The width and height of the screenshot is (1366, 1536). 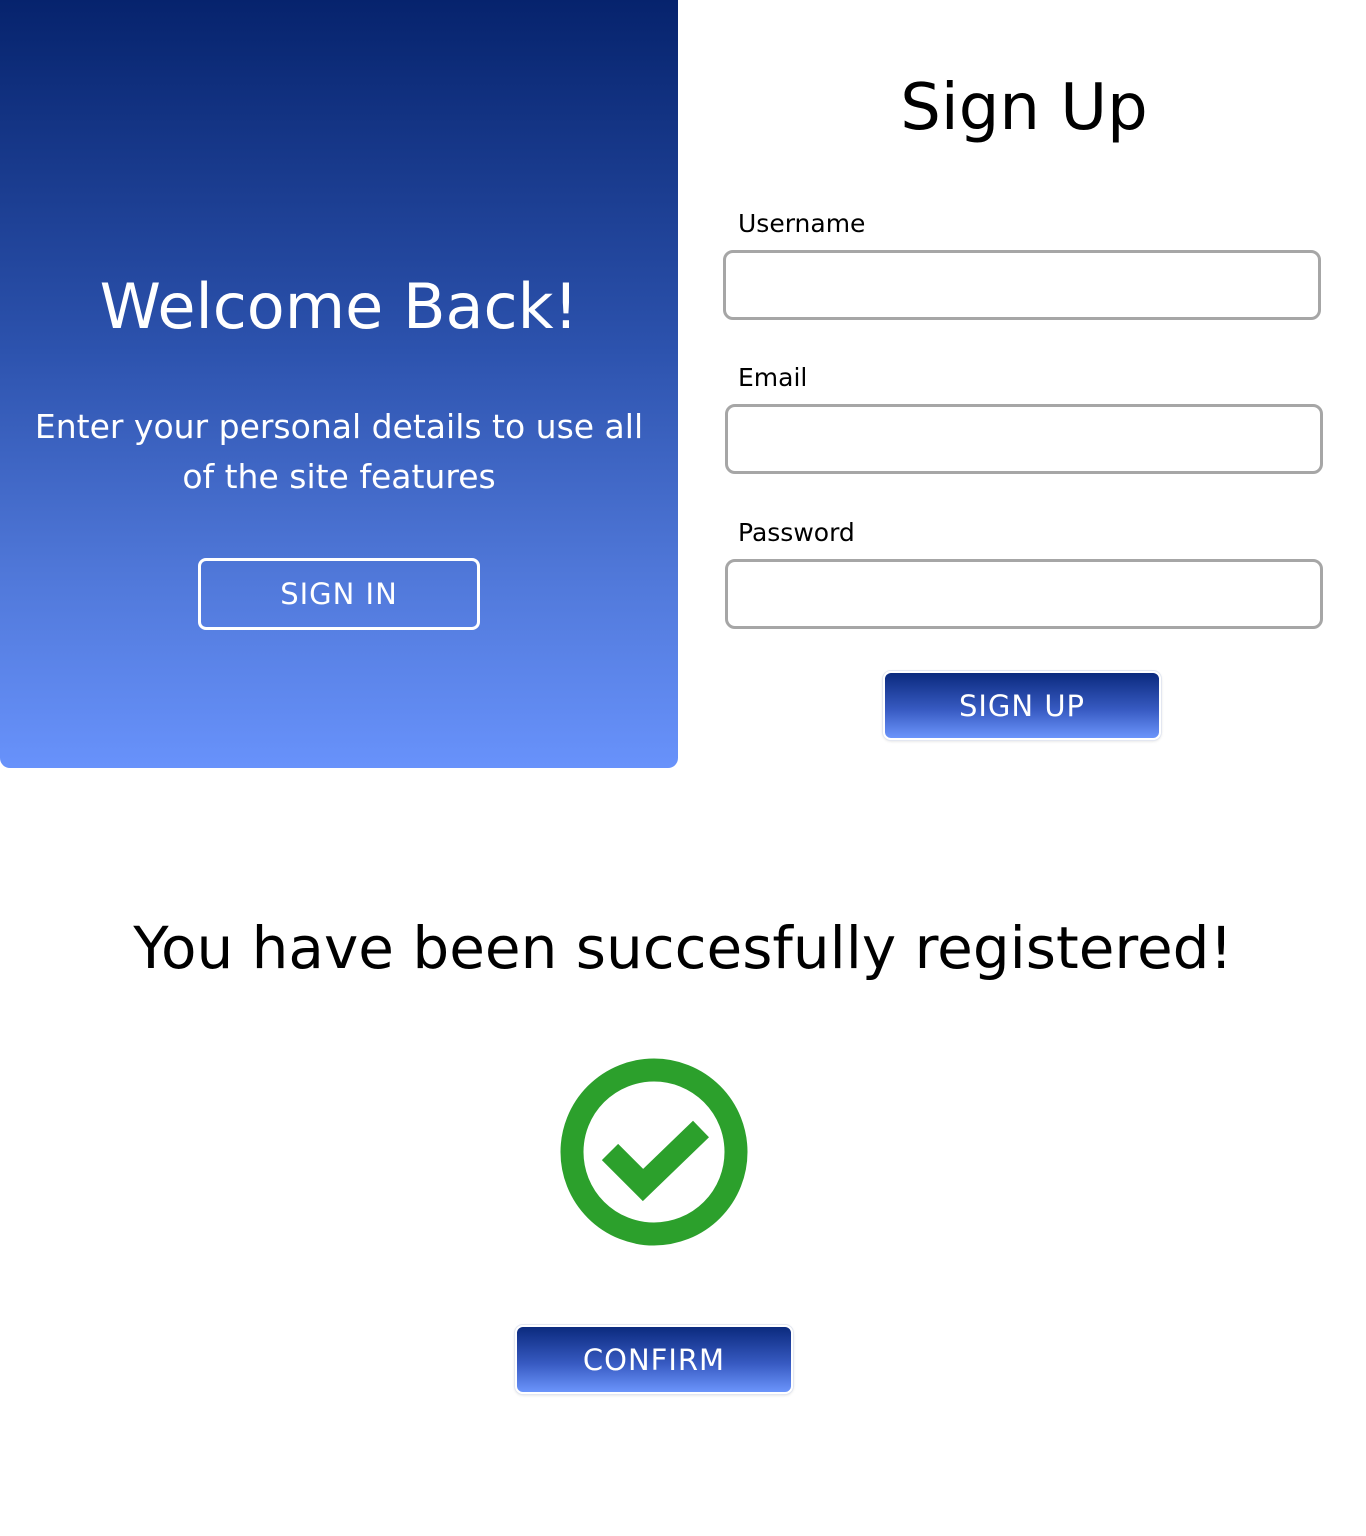 What do you see at coordinates (1024, 108) in the screenshot?
I see `signup-title: Sign Up` at bounding box center [1024, 108].